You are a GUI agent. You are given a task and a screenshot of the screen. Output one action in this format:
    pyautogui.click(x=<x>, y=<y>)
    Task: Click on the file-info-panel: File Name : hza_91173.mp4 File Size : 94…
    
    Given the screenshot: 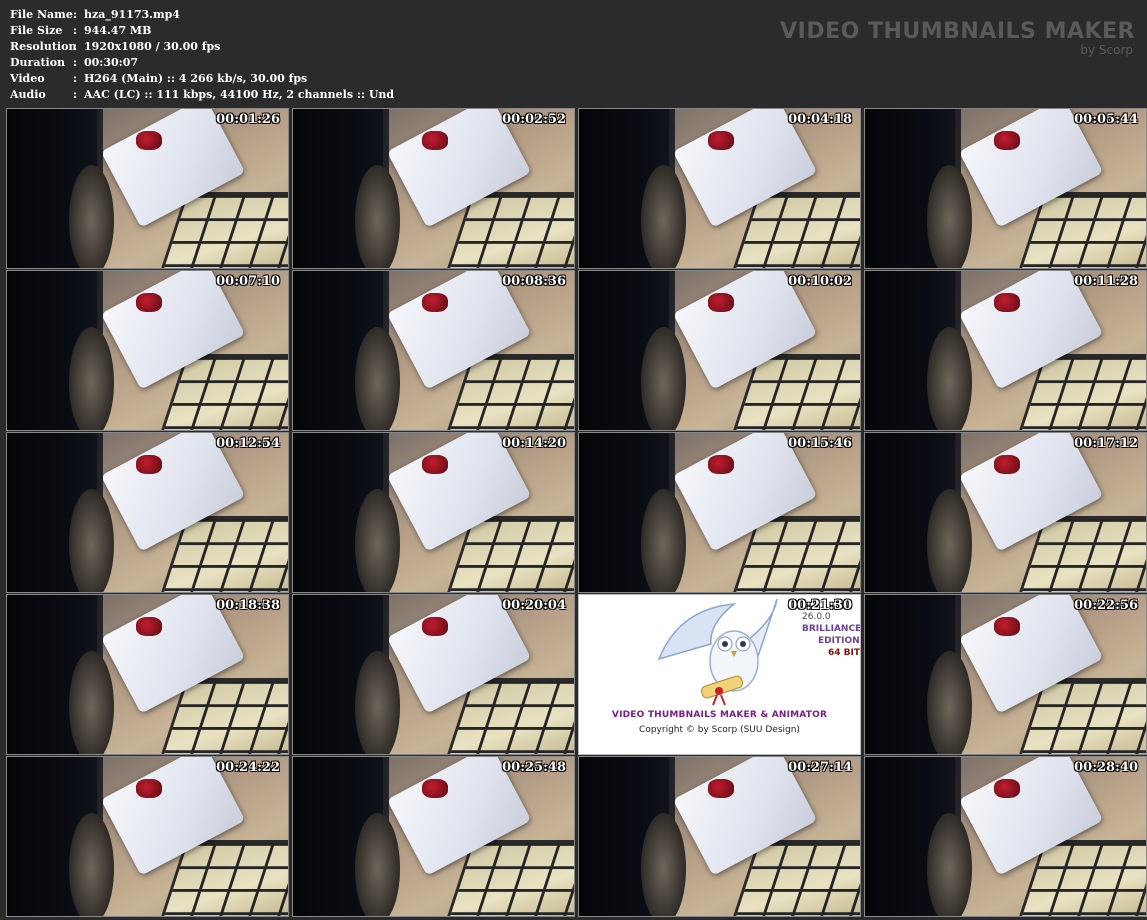 What is the action you would take?
    pyautogui.click(x=202, y=55)
    